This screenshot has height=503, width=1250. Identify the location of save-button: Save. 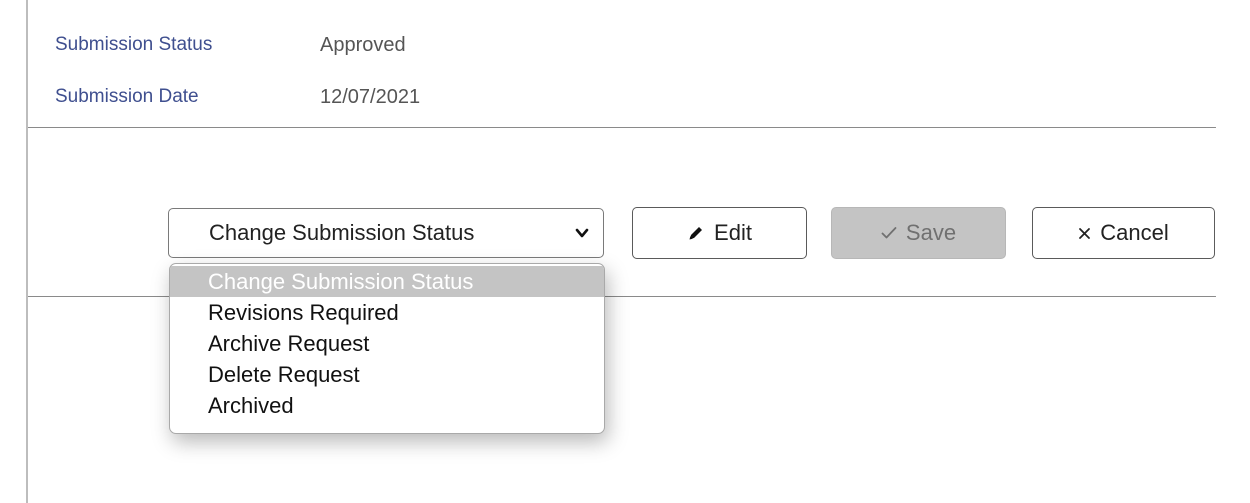
(918, 233).